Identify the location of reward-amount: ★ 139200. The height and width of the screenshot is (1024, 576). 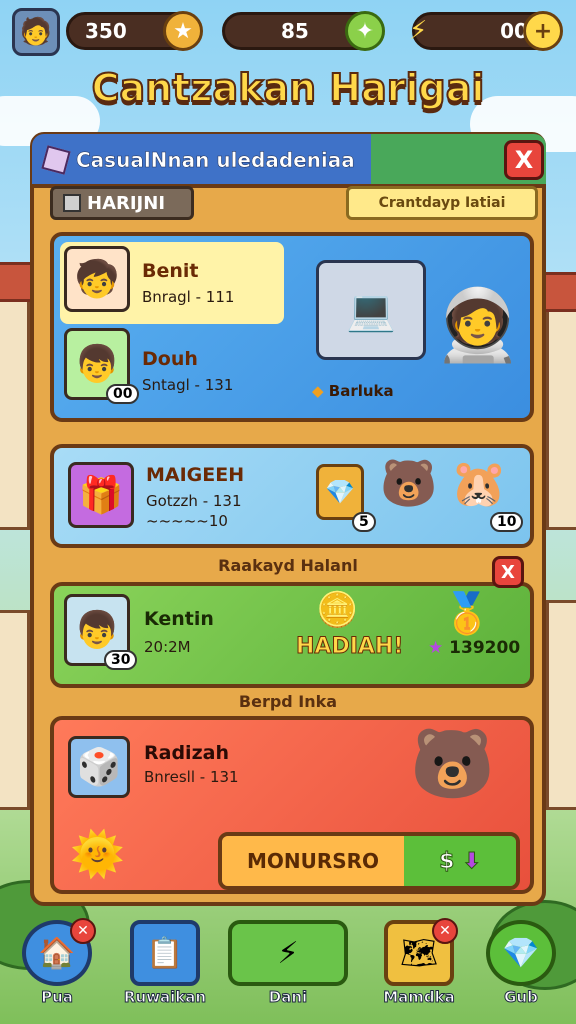
(474, 648).